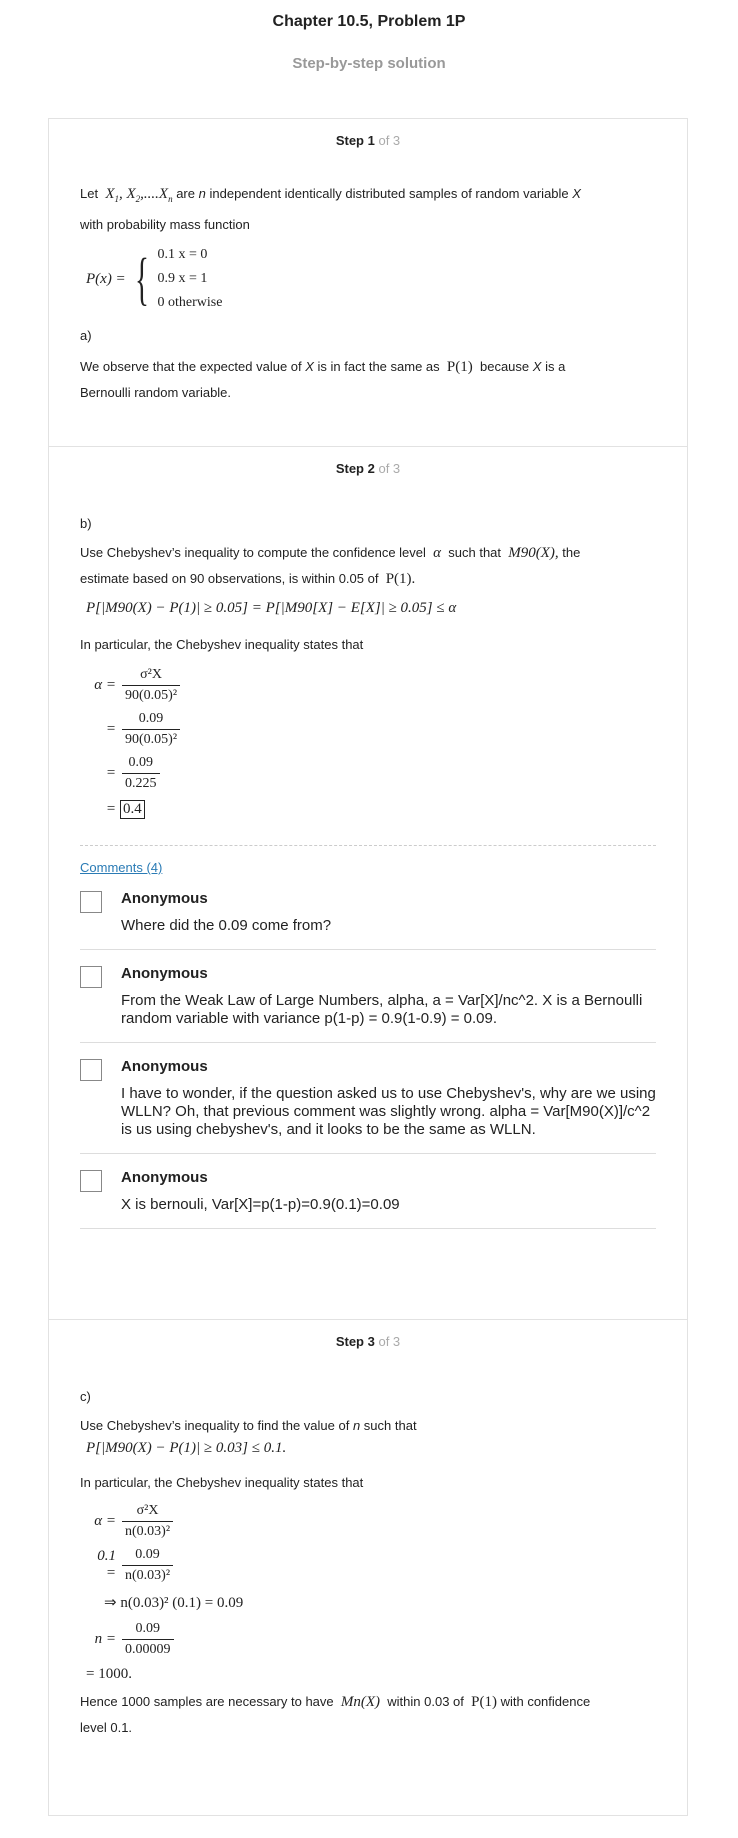 This screenshot has width=738, height=1838. What do you see at coordinates (368, 867) in the screenshot?
I see `comments-link: Comments (4)` at bounding box center [368, 867].